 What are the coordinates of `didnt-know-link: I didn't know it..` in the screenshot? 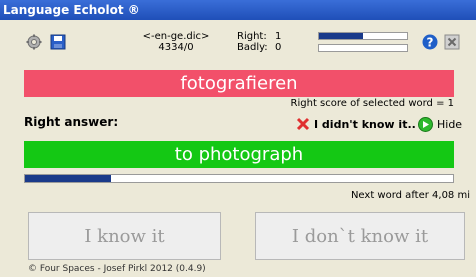 It's located at (356, 124).